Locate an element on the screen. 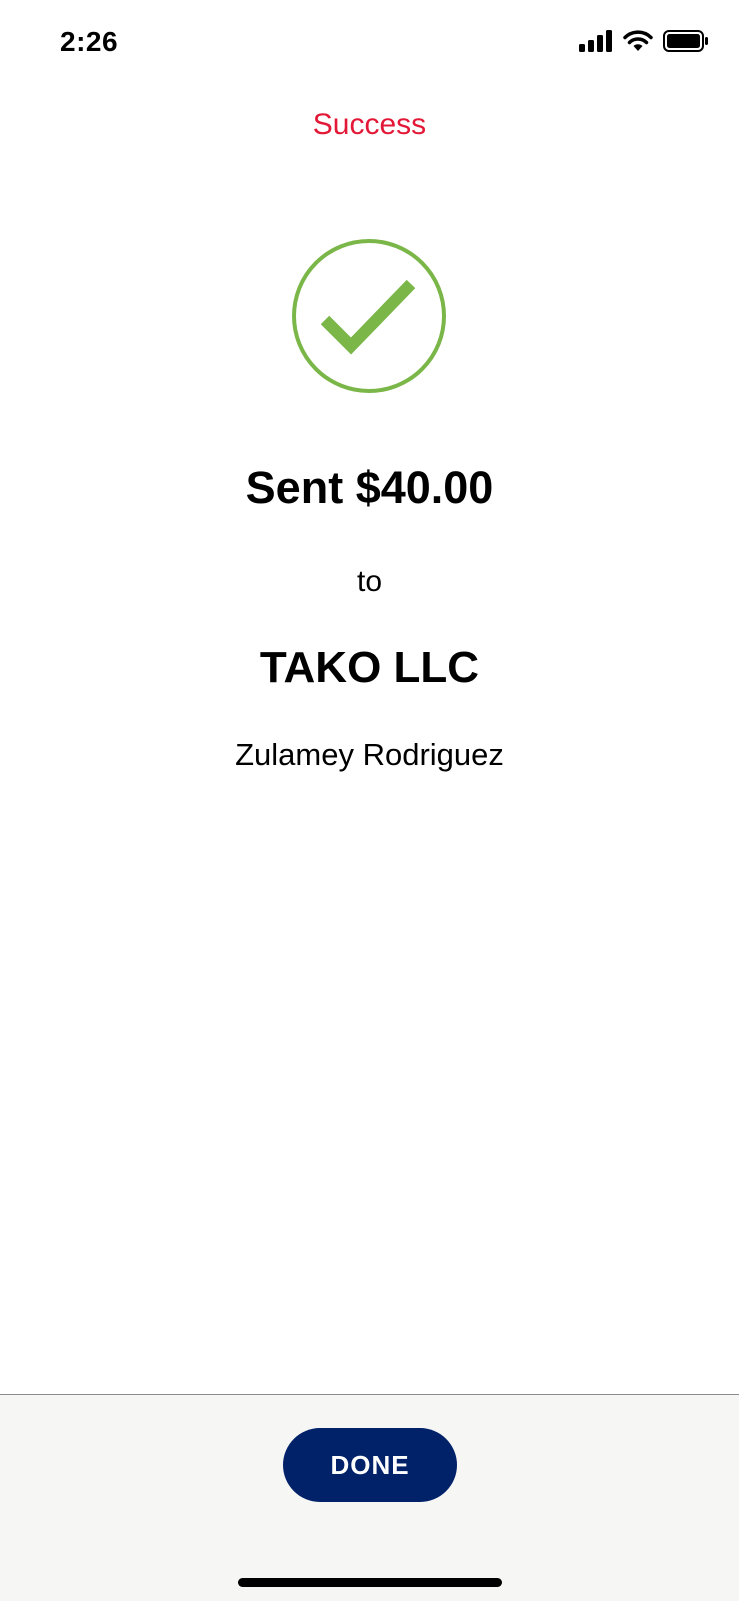 Image resolution: width=739 pixels, height=1601 pixels. wifi-icon is located at coordinates (638, 40).